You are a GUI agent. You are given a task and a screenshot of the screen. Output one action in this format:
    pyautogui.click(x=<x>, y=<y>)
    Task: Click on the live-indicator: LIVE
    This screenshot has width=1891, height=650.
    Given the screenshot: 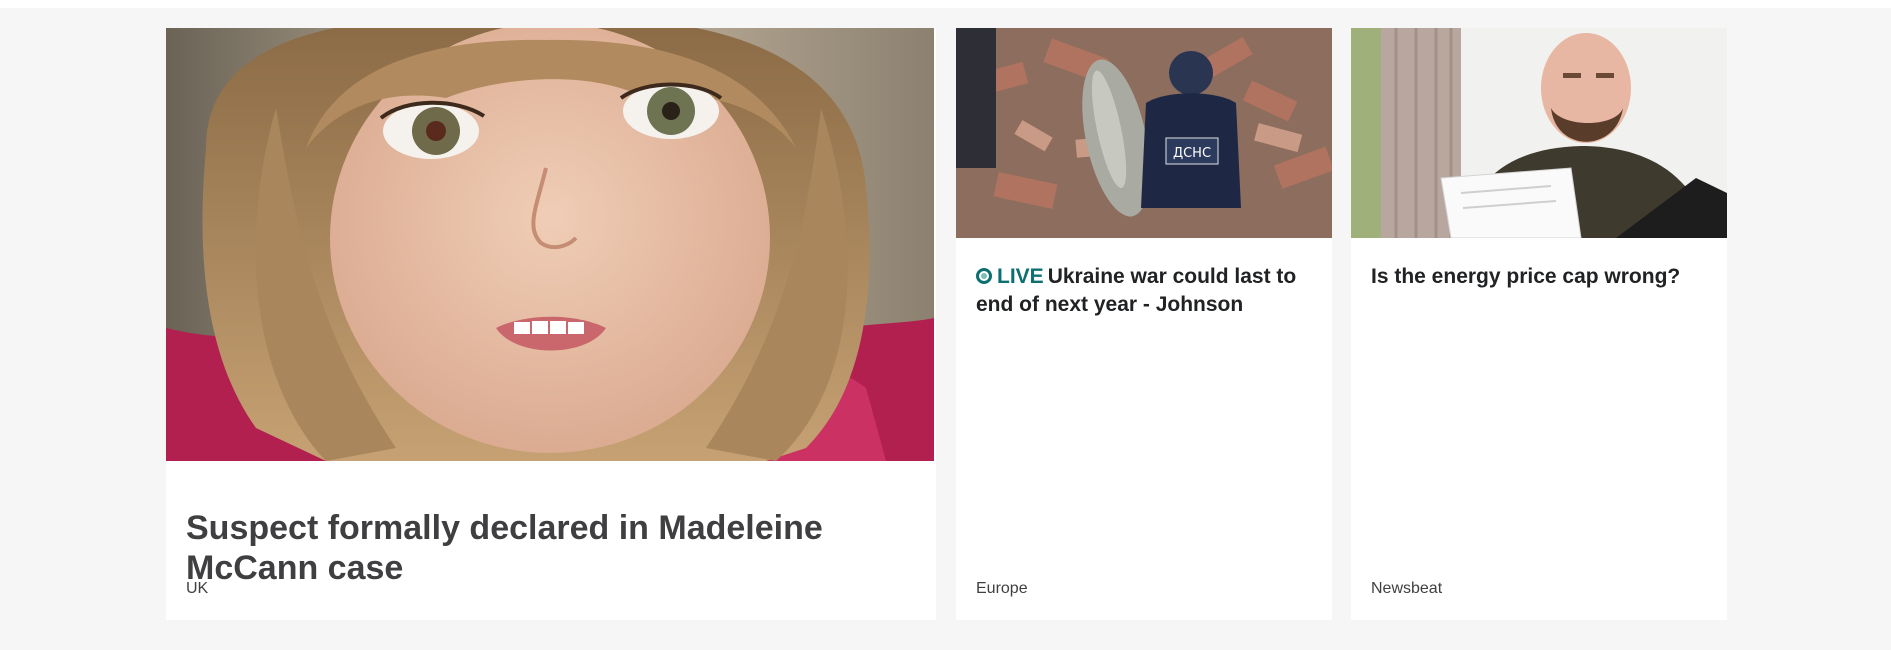 What is the action you would take?
    pyautogui.click(x=1010, y=276)
    